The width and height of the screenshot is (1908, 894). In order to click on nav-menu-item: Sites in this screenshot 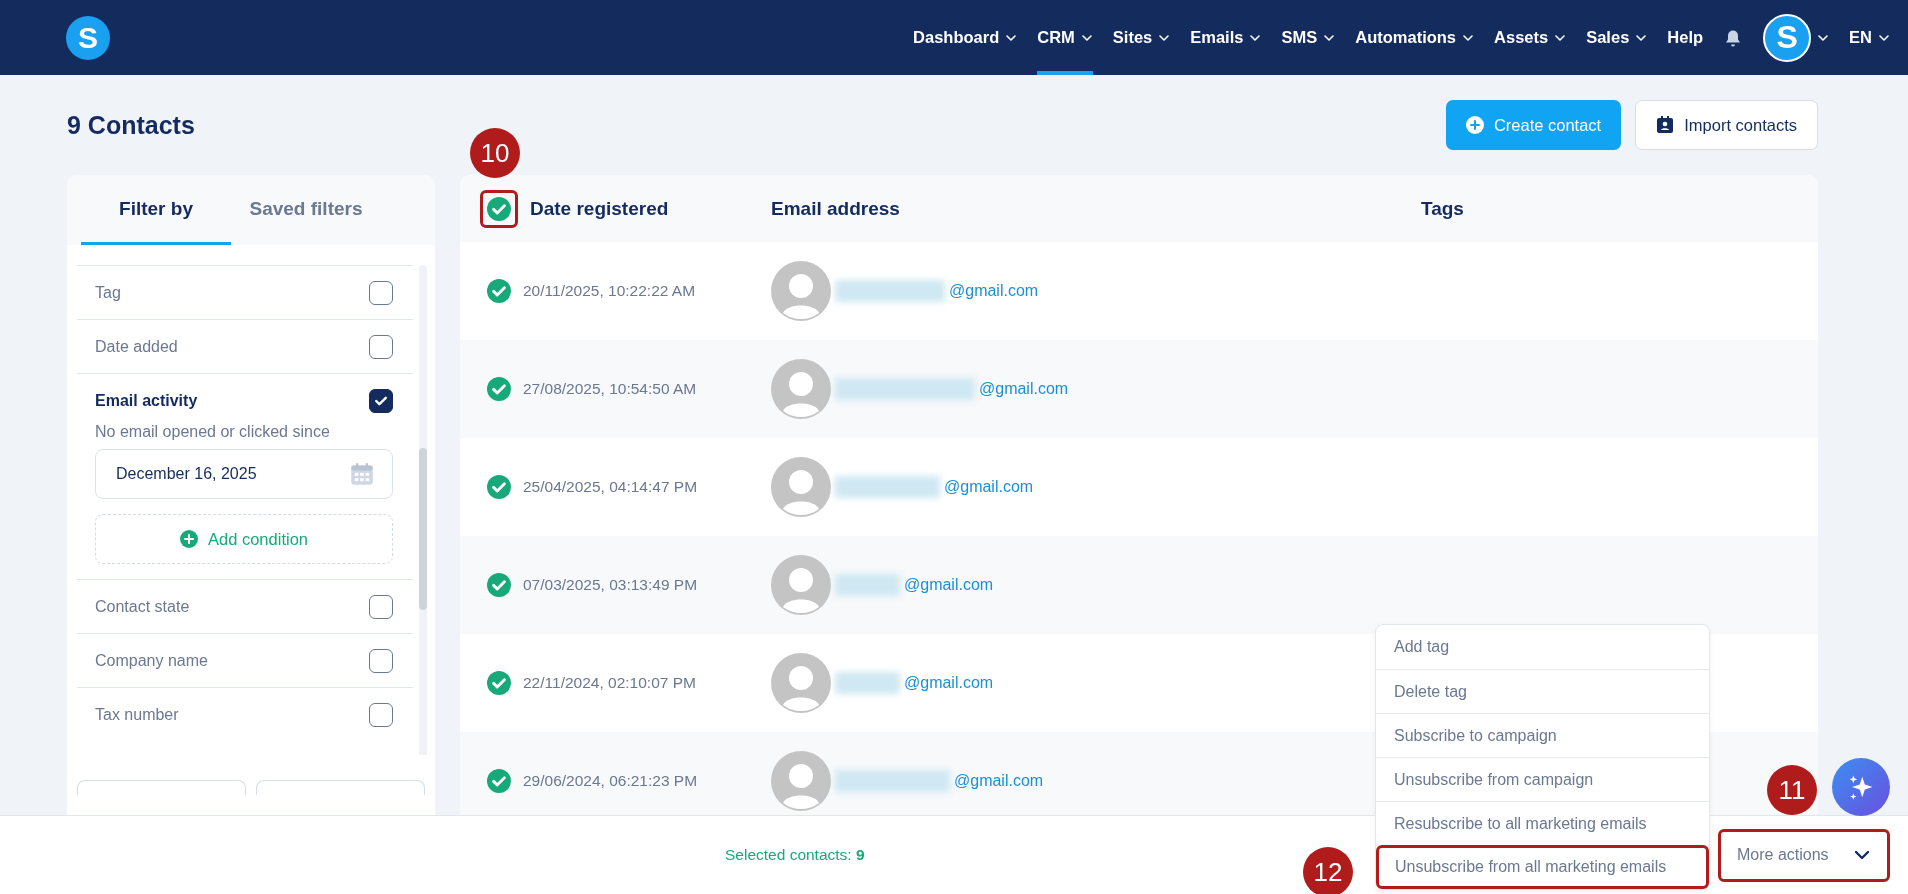, I will do `click(1141, 37)`.